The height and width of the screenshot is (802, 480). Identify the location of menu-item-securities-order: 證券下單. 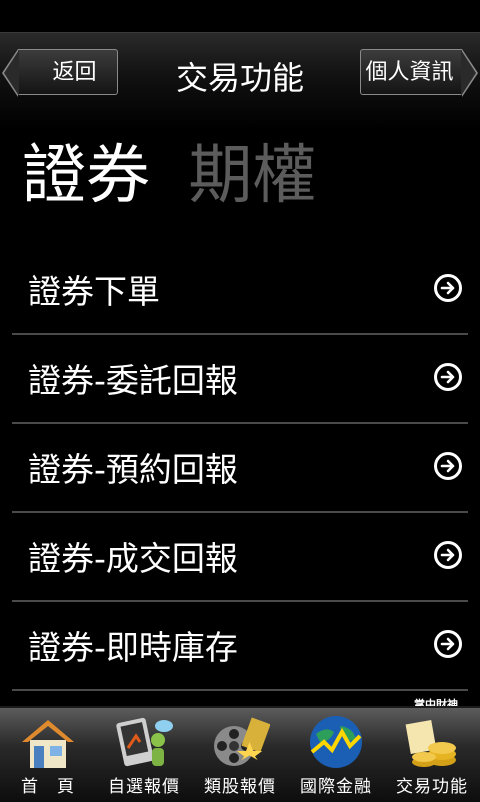
(240, 290).